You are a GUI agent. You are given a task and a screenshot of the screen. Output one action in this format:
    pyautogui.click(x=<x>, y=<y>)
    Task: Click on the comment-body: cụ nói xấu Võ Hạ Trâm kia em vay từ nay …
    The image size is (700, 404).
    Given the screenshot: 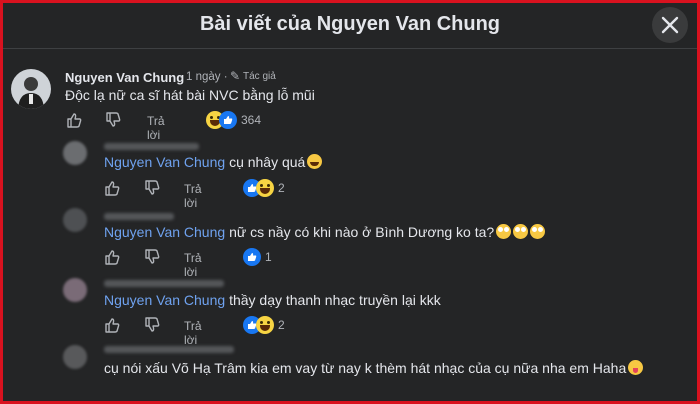 What is the action you would take?
    pyautogui.click(x=365, y=368)
    